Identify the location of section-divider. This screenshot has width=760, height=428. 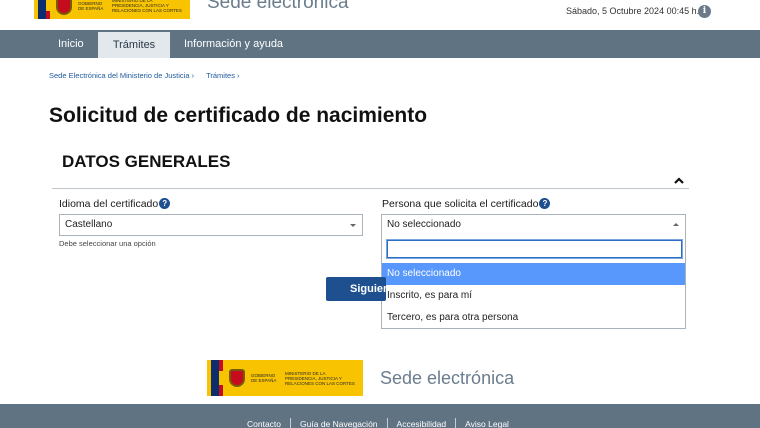
(370, 188).